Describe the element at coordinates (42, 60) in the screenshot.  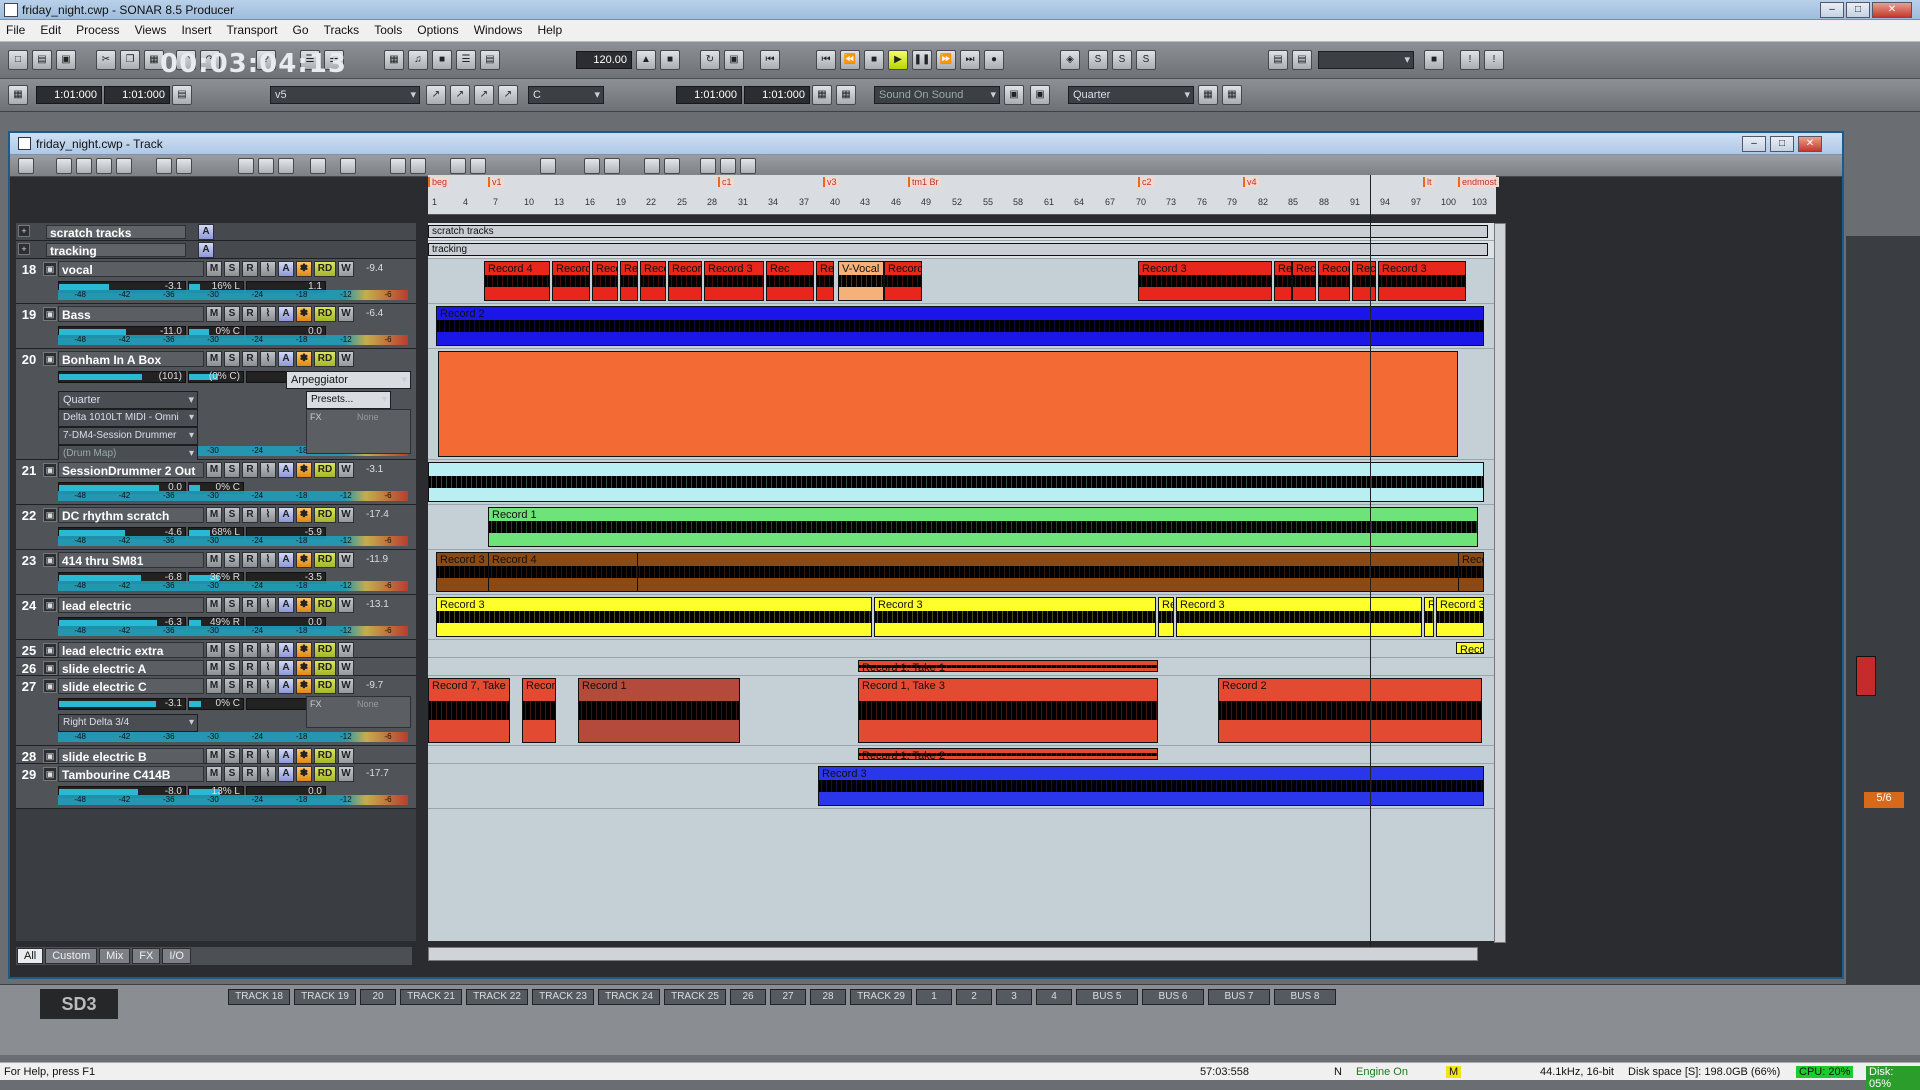
I see `open-file-icon: ▤` at that location.